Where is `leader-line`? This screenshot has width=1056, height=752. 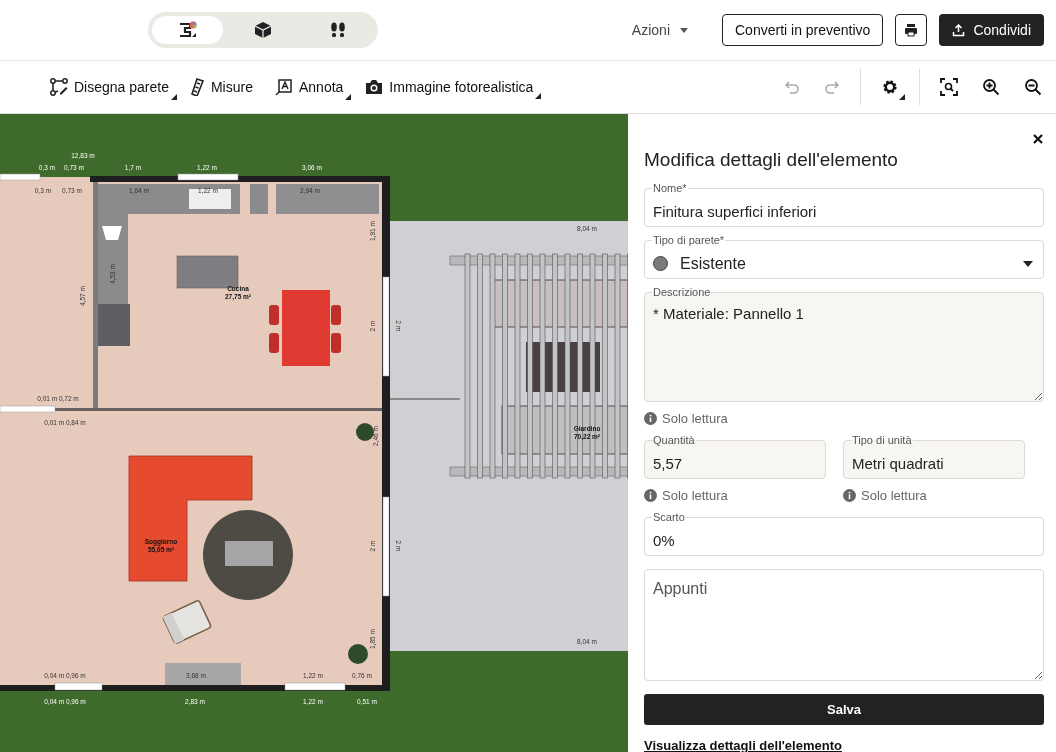
leader-line is located at coordinates (425, 399).